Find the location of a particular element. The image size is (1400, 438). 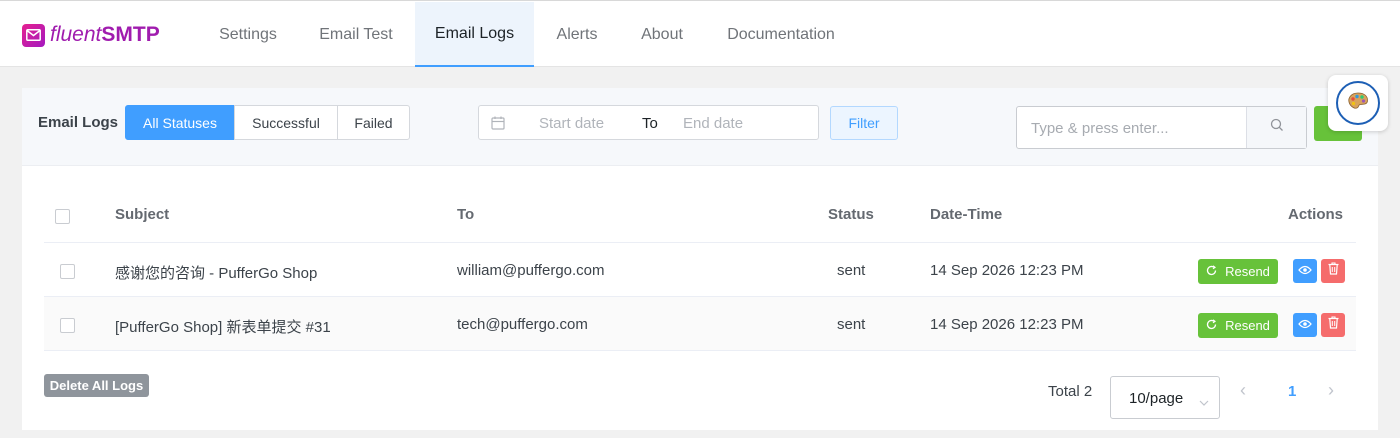

chevron-left-icon: ‹ is located at coordinates (1243, 390).